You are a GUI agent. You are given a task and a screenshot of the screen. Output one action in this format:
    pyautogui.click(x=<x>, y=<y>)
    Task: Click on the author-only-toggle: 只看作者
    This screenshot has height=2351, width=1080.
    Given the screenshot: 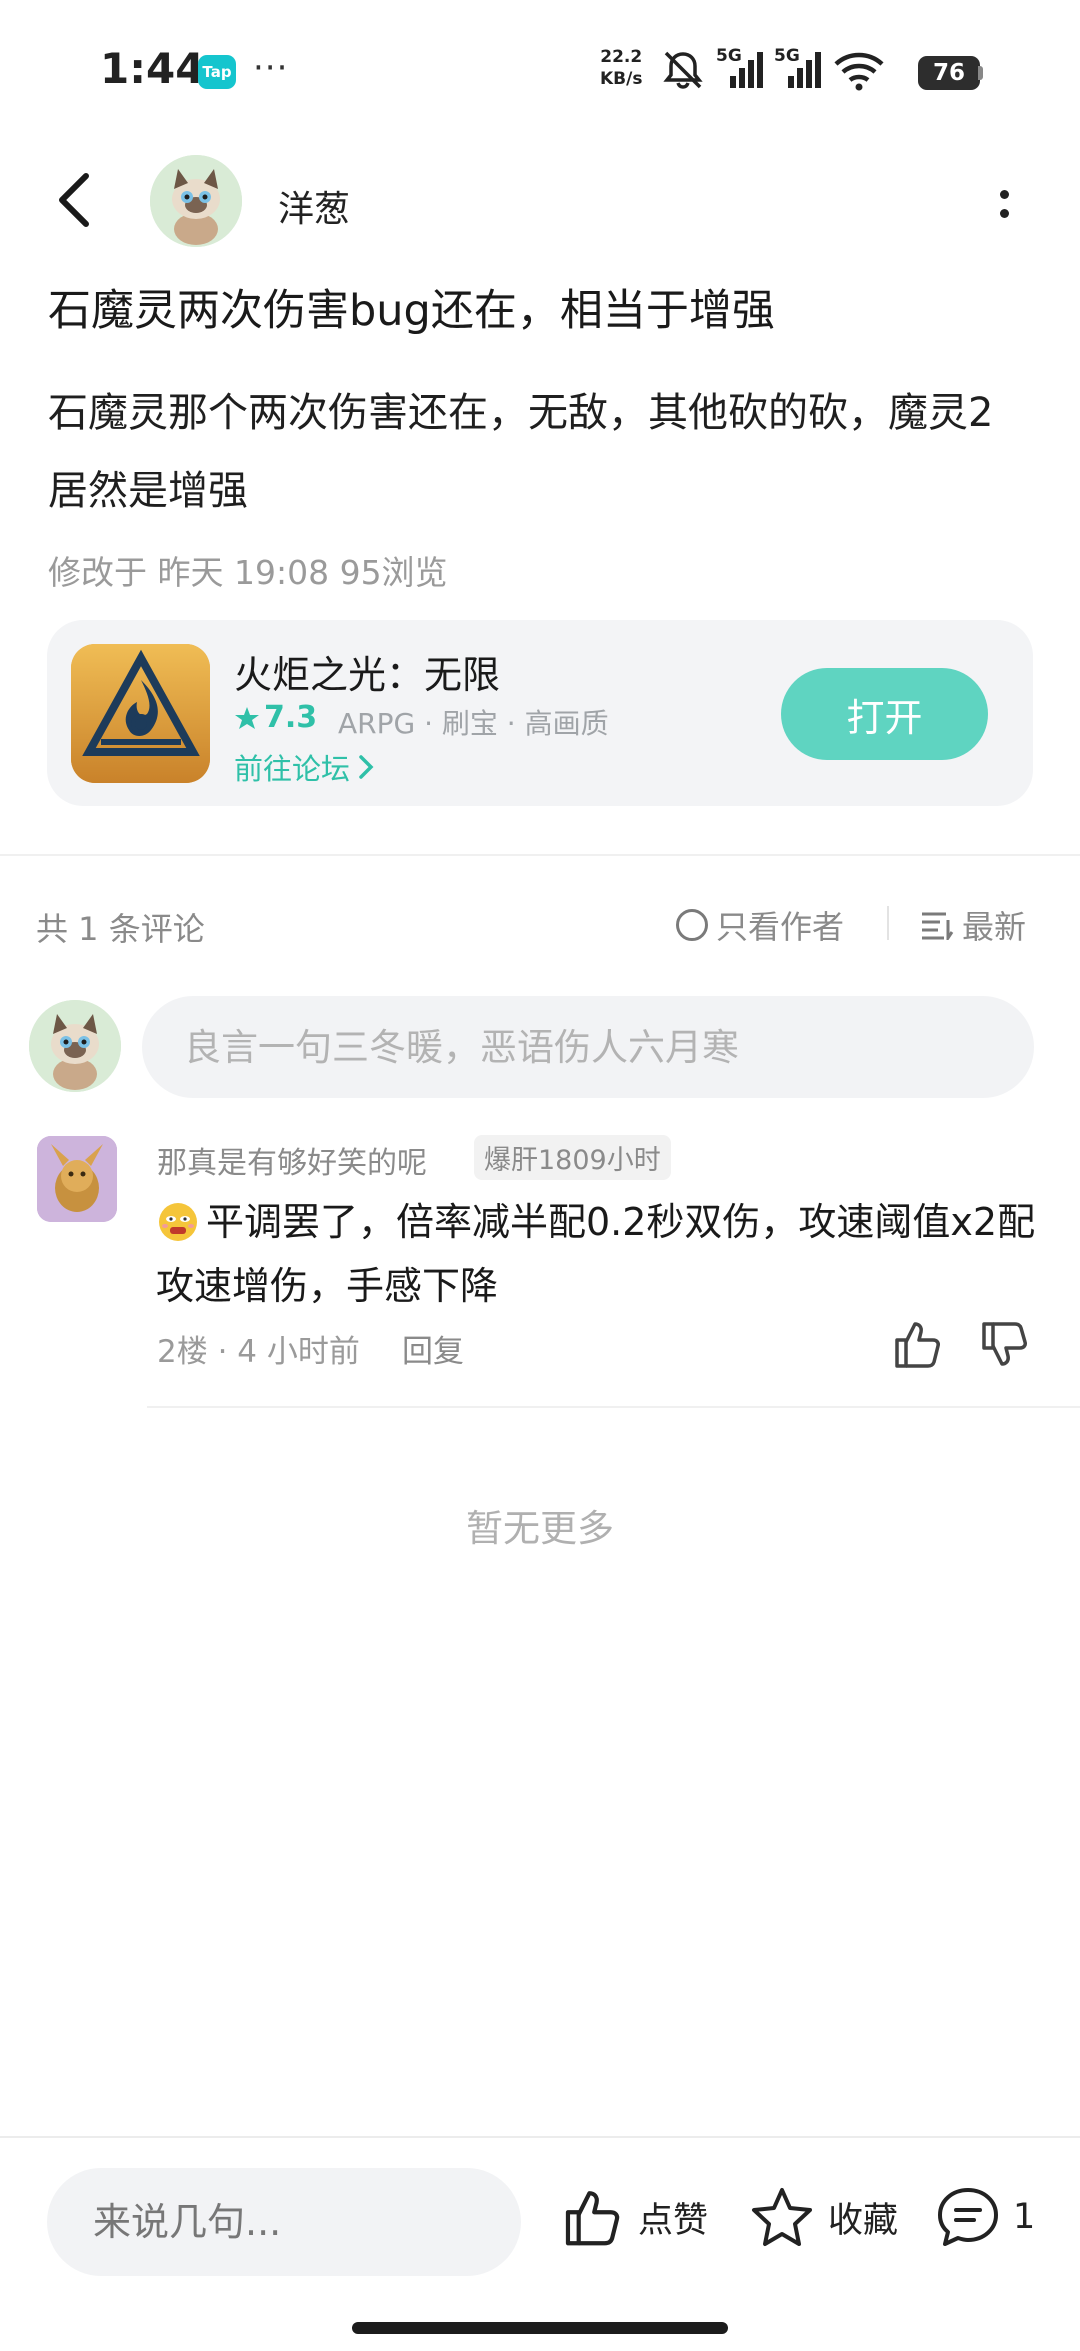 What is the action you would take?
    pyautogui.click(x=760, y=925)
    